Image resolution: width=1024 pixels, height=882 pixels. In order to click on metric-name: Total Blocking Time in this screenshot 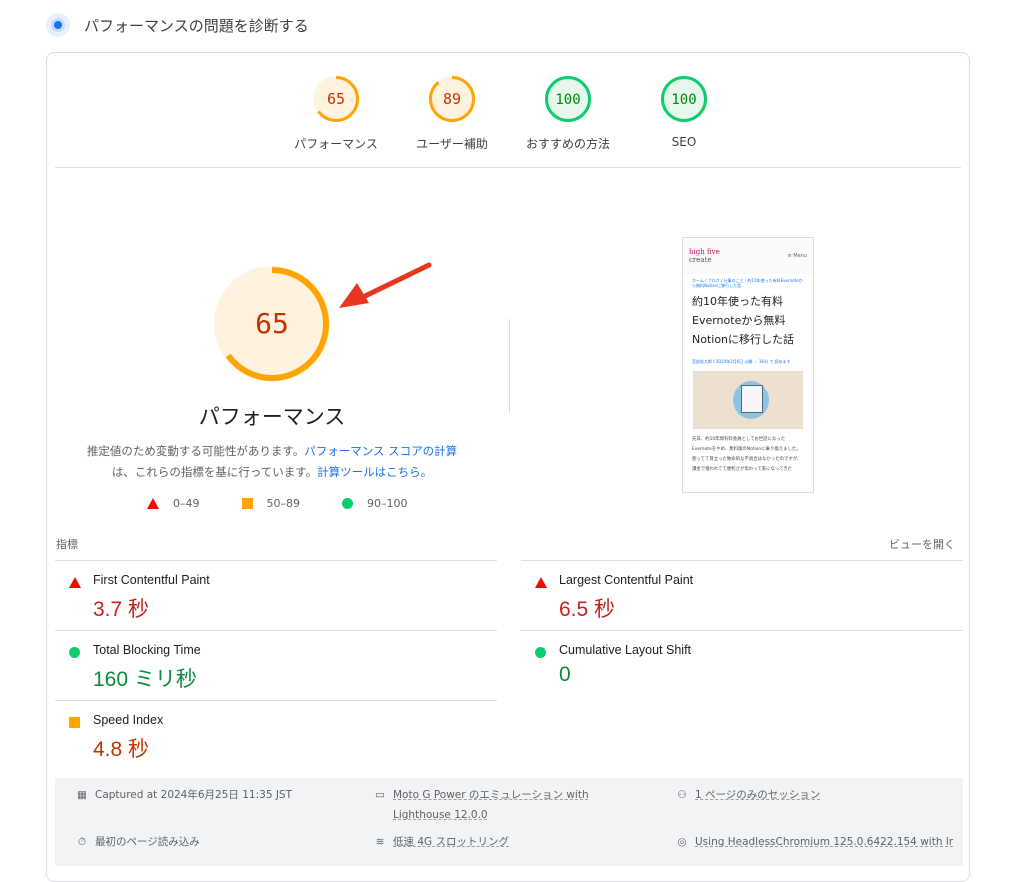, I will do `click(147, 650)`.